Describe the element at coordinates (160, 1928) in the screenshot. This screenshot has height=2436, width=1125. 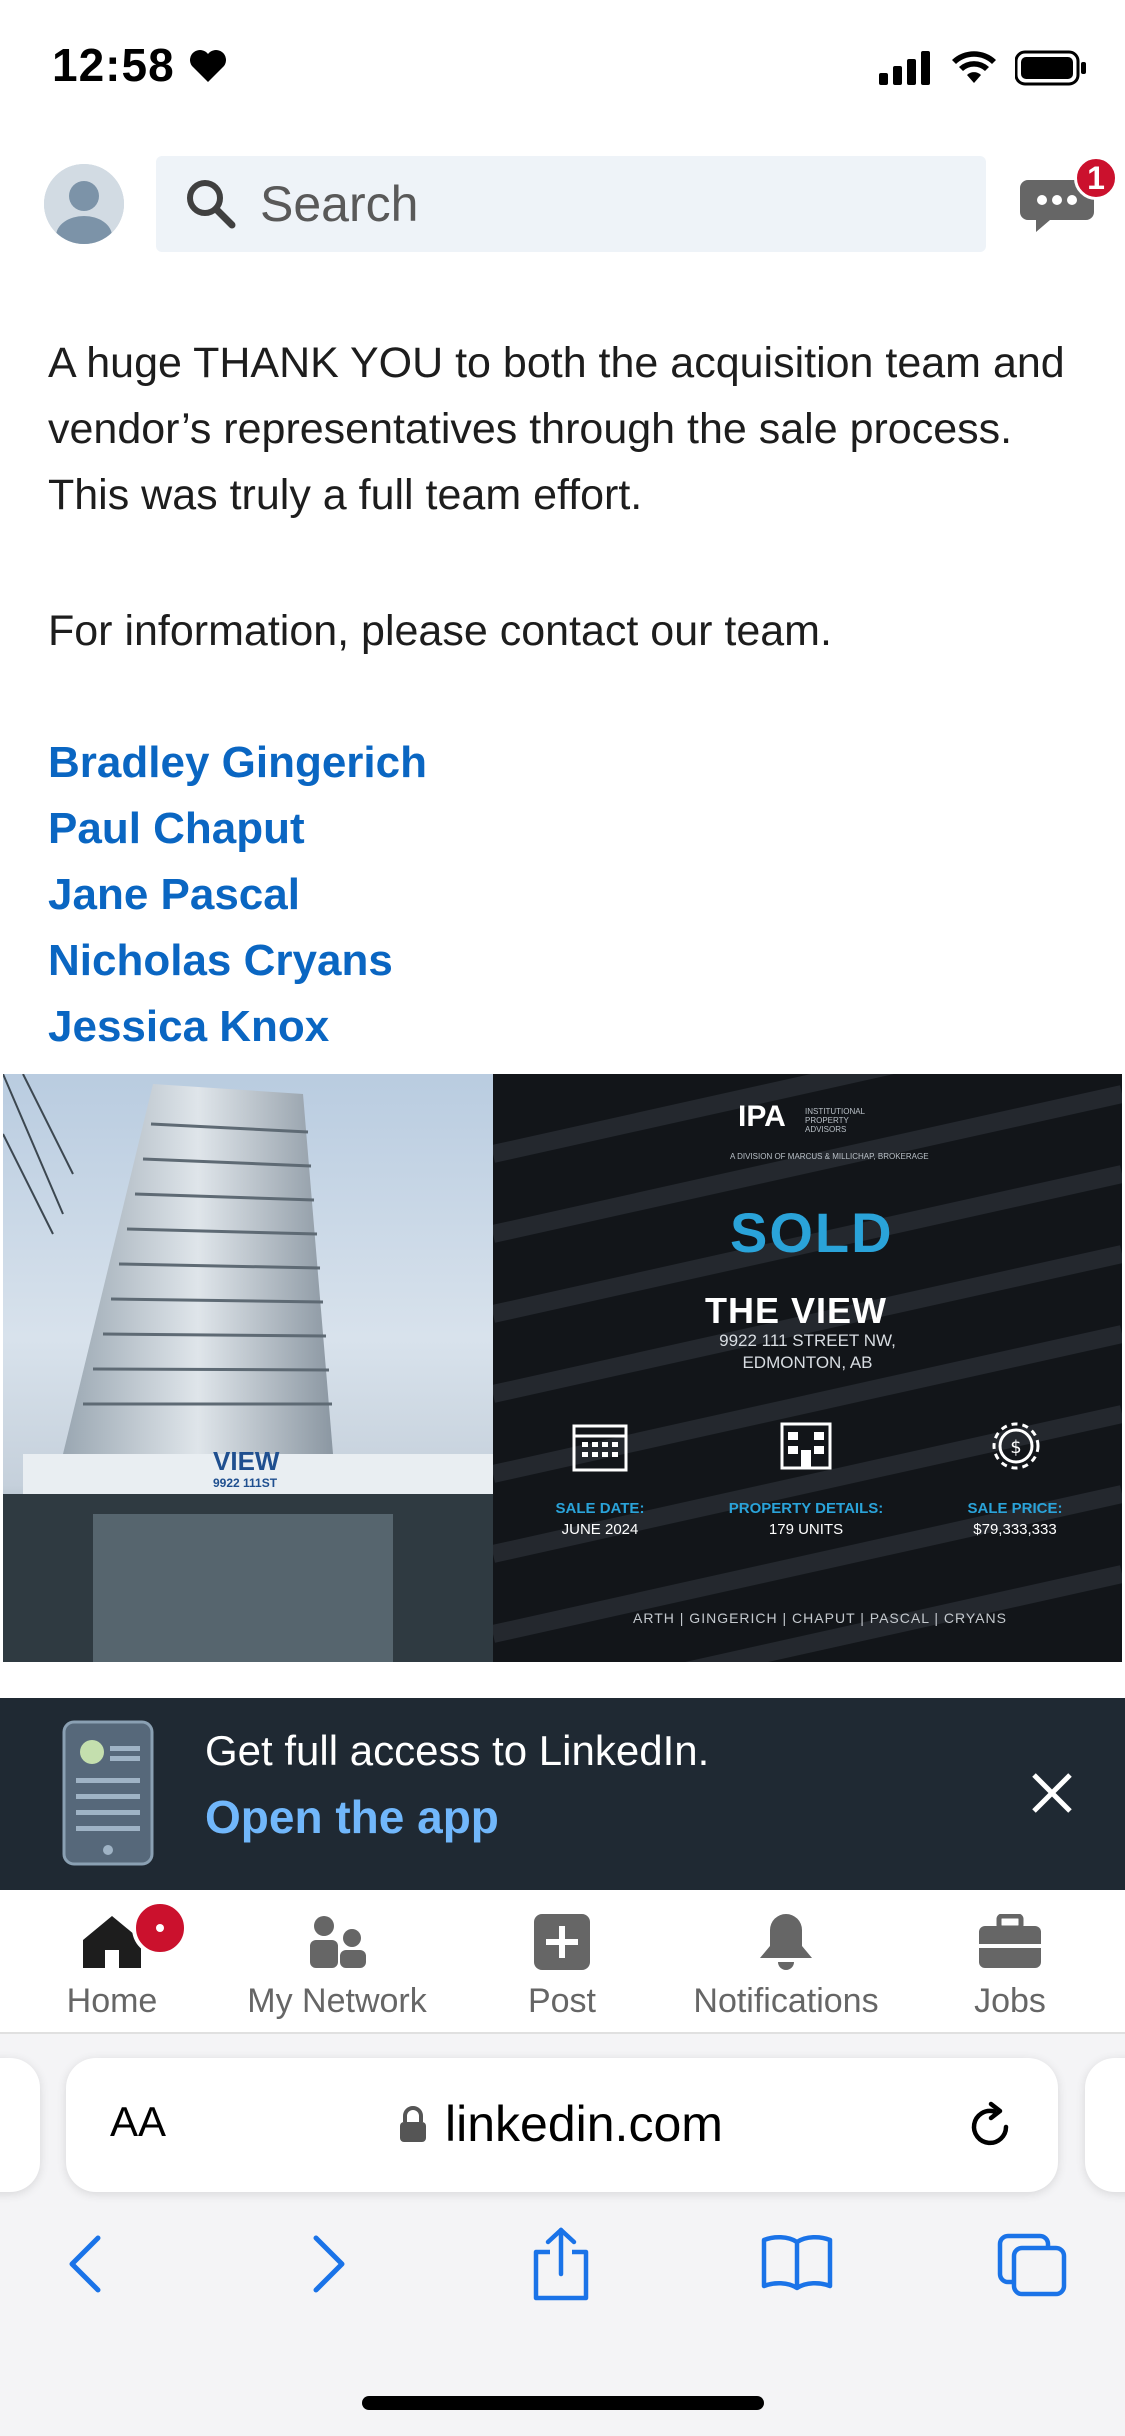
I see `home-notification-dot` at that location.